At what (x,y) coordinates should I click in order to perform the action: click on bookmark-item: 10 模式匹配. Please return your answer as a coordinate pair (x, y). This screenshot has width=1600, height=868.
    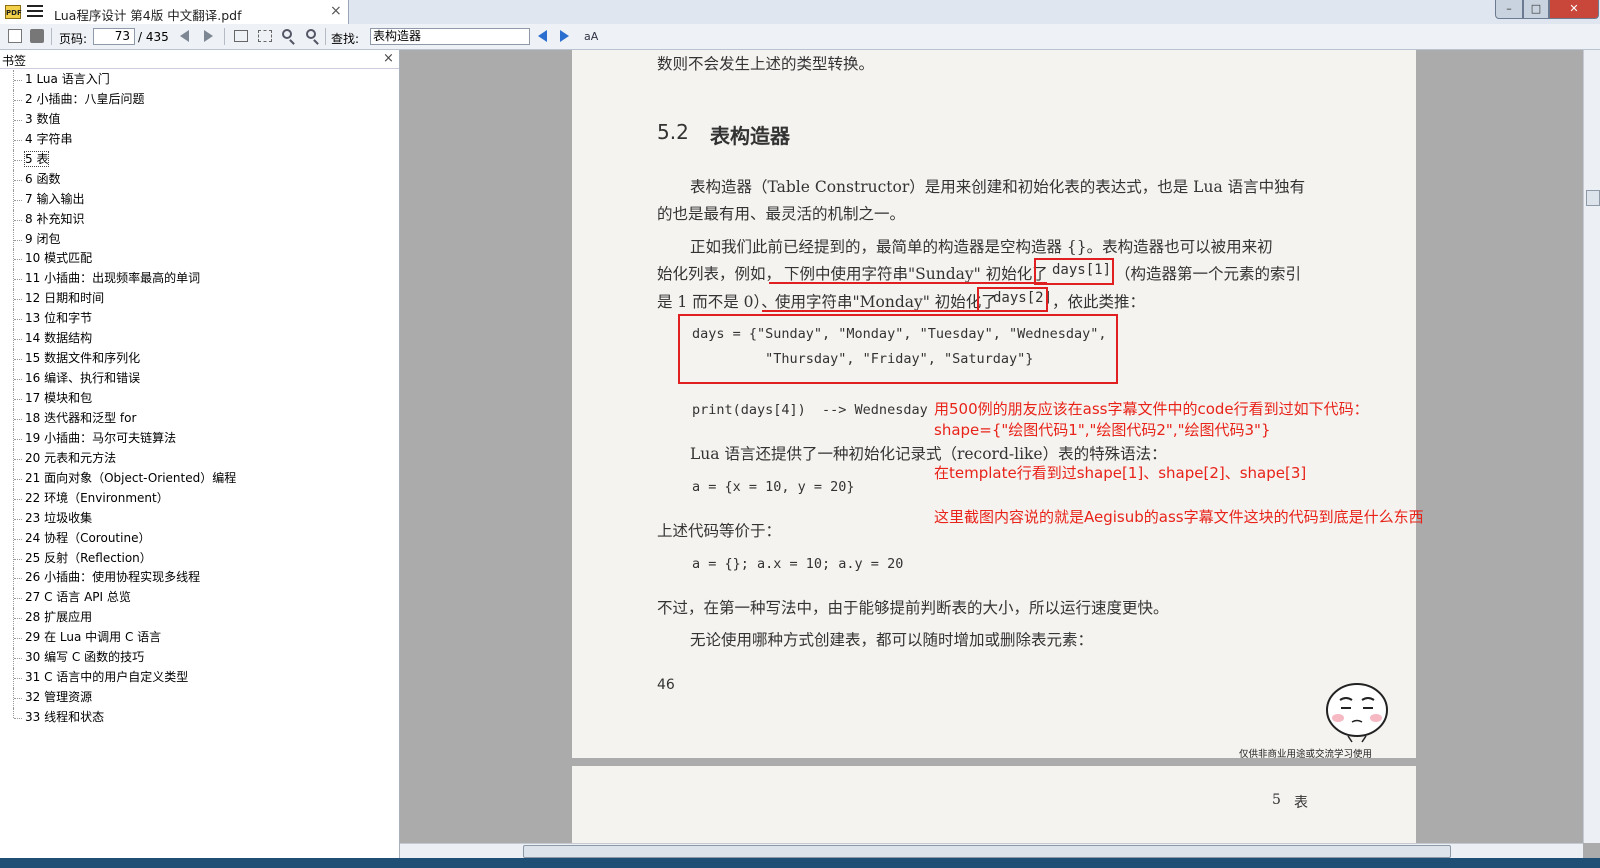
    Looking at the image, I should click on (199, 259).